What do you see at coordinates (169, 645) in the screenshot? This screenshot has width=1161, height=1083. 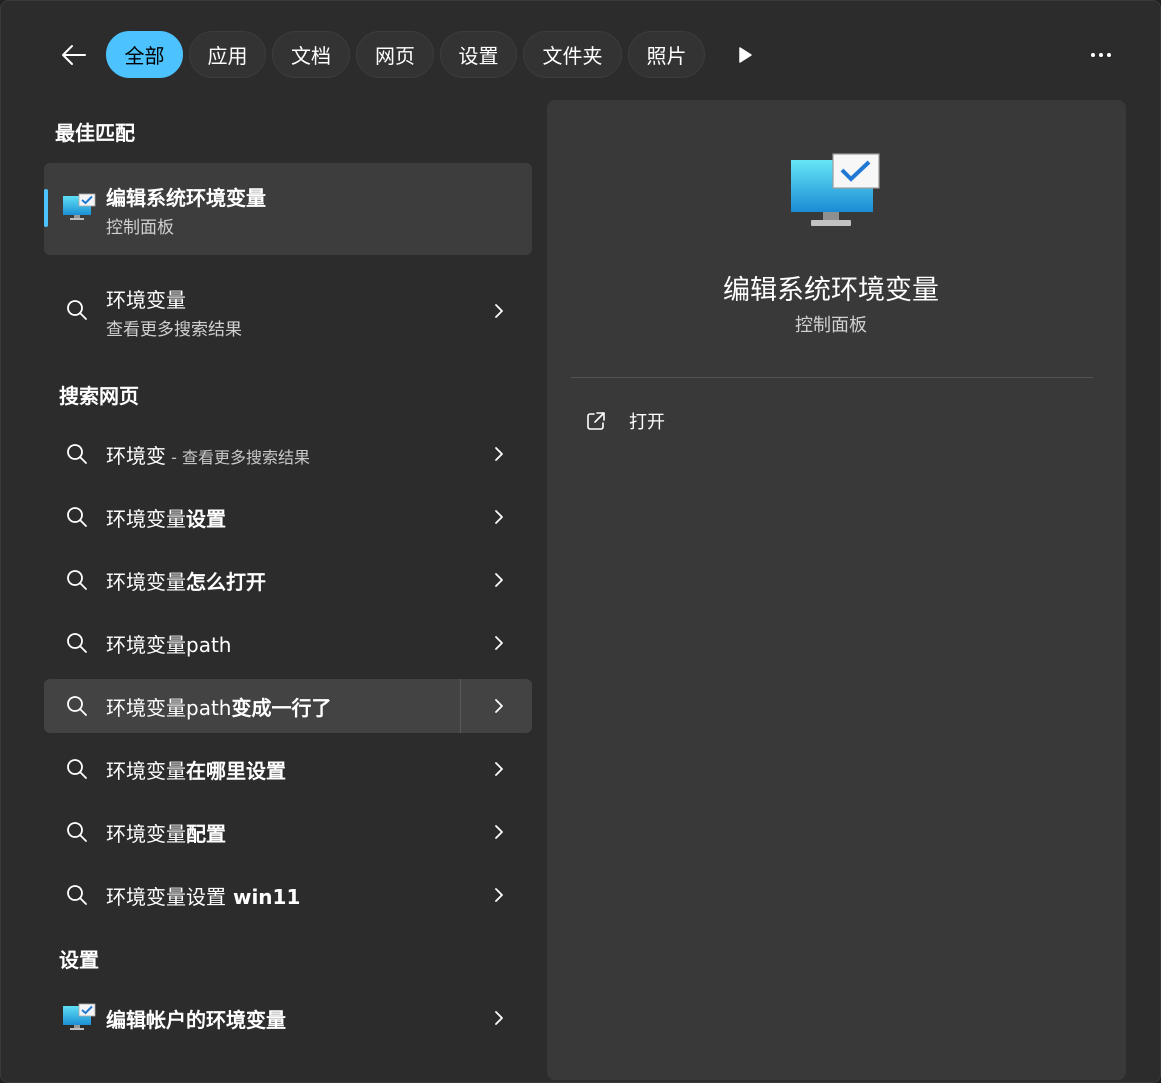 I see `web-result-text: 环境变量path` at bounding box center [169, 645].